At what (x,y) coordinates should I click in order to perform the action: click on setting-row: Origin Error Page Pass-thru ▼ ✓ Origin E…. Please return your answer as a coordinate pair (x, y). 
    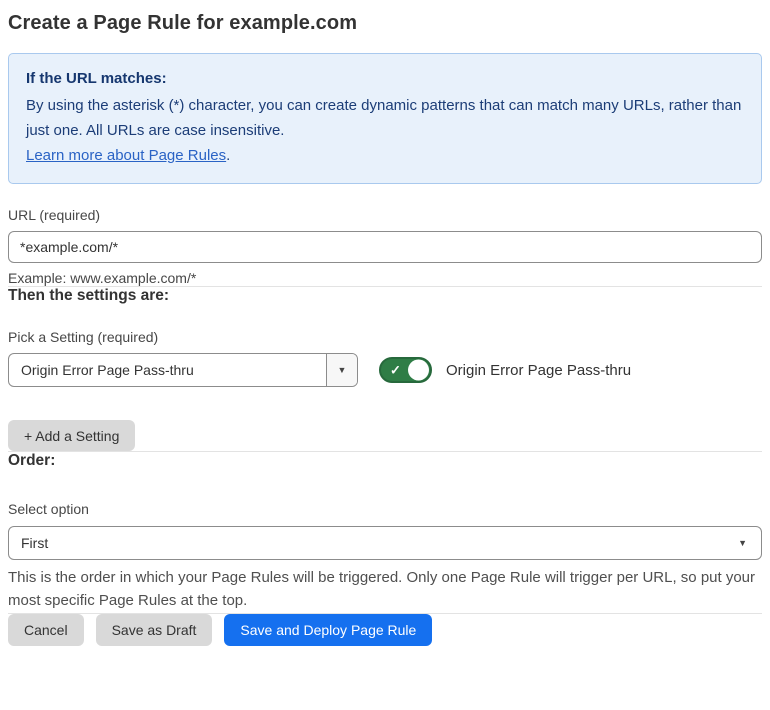
    Looking at the image, I should click on (385, 370).